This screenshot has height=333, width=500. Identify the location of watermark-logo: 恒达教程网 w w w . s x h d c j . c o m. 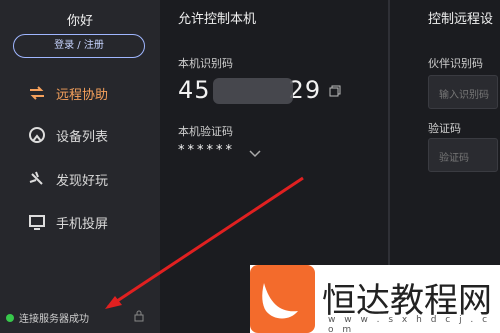
(375, 299).